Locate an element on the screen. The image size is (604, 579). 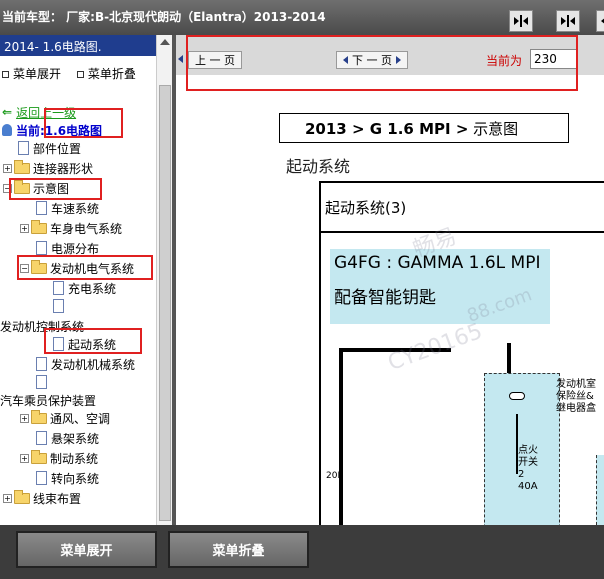
tree-item-brakes: + 制动系统 is located at coordinates (59, 458).